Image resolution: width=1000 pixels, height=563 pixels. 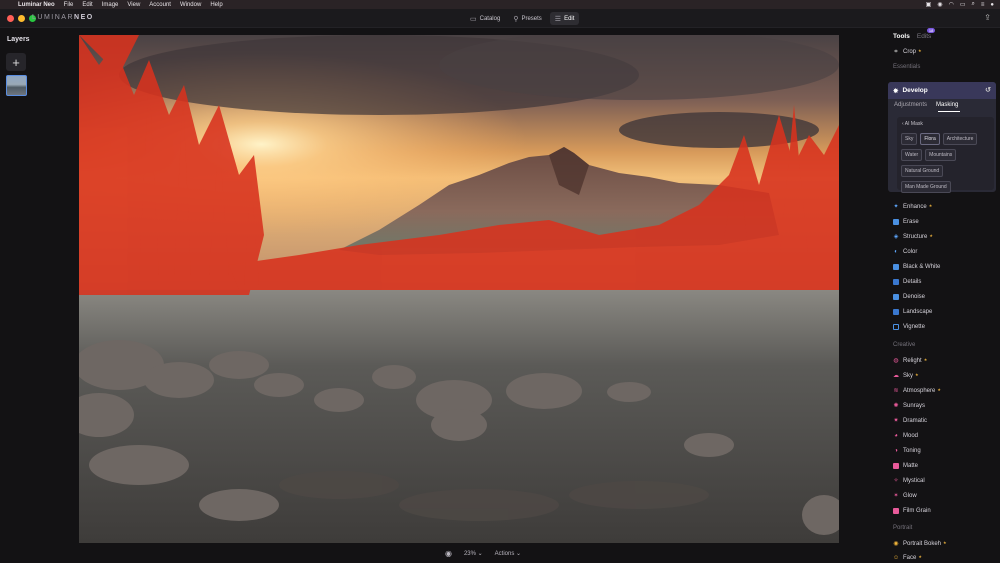 What do you see at coordinates (988, 90) in the screenshot?
I see `reset-icon: ↺` at bounding box center [988, 90].